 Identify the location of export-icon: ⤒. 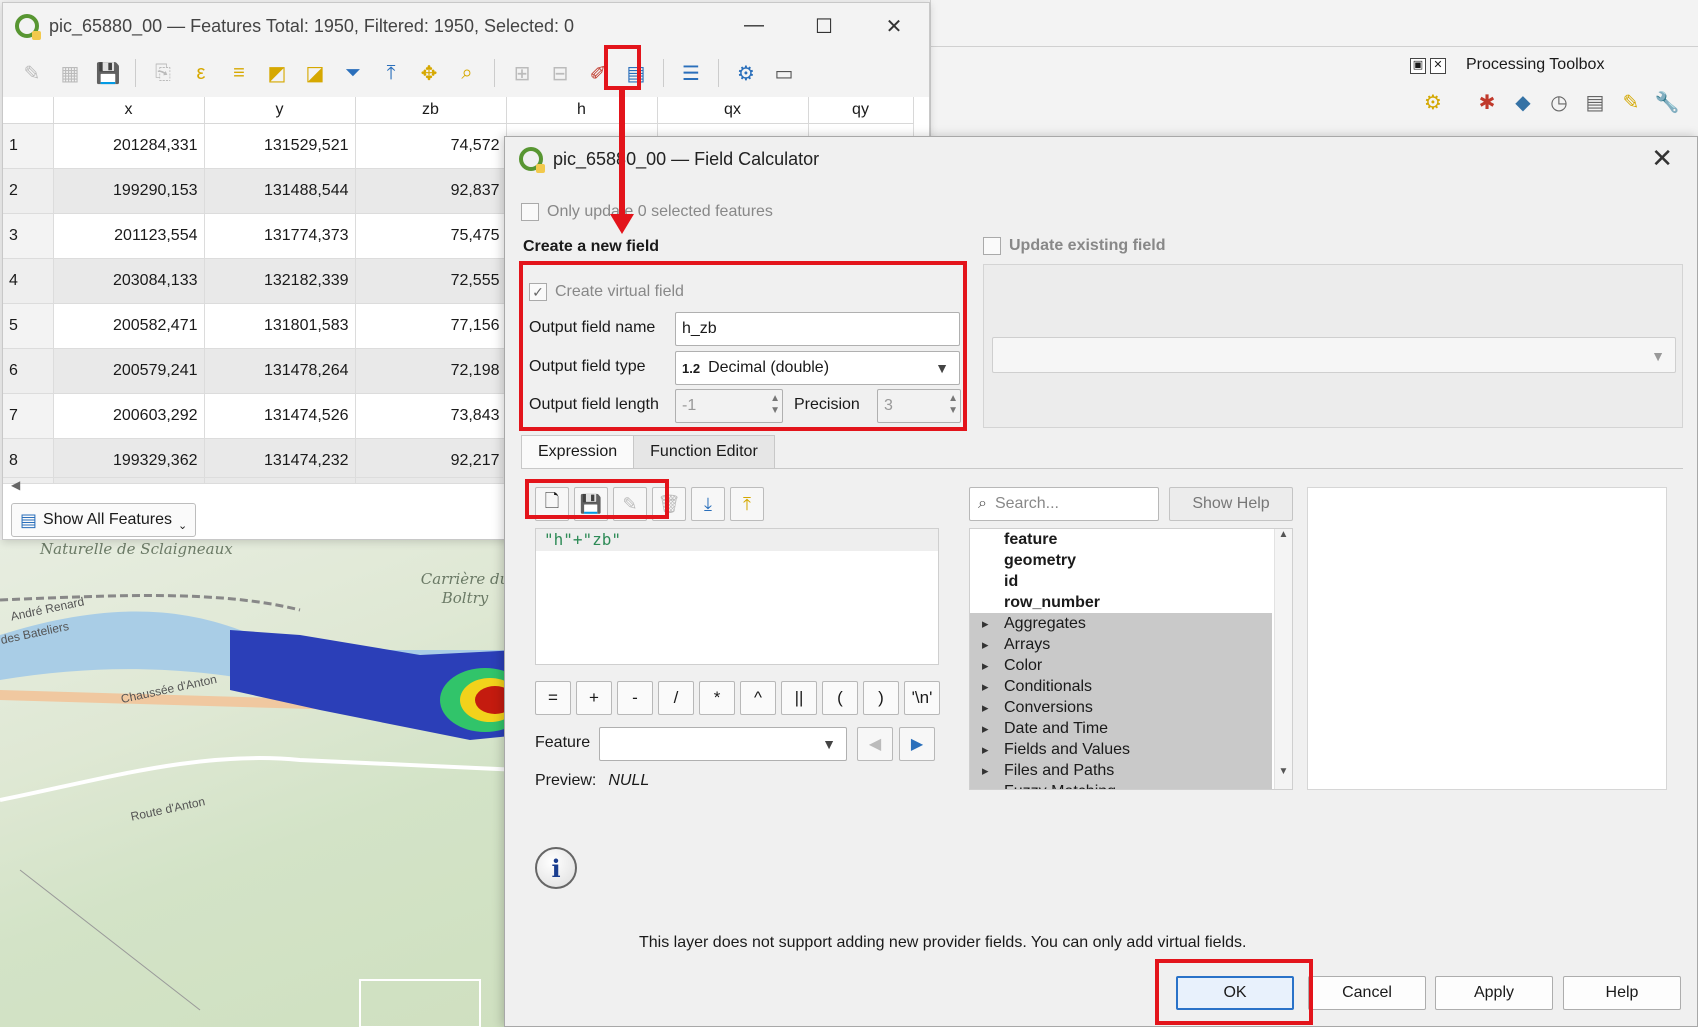
(747, 504).